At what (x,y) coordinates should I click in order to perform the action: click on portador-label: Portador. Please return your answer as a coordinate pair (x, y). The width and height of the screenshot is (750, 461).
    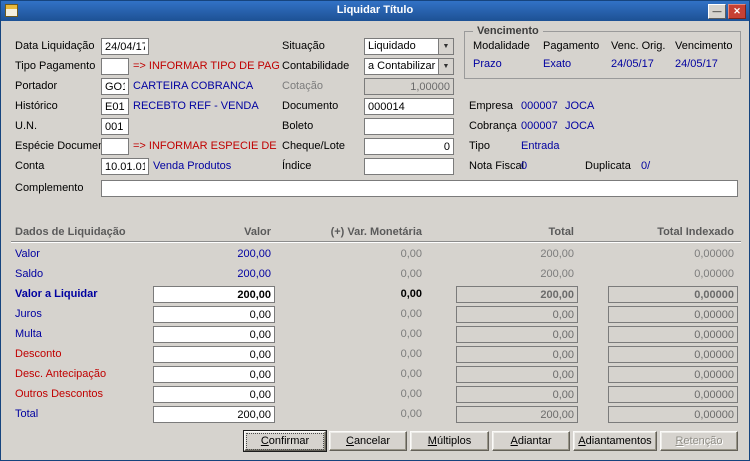
    Looking at the image, I should click on (36, 86).